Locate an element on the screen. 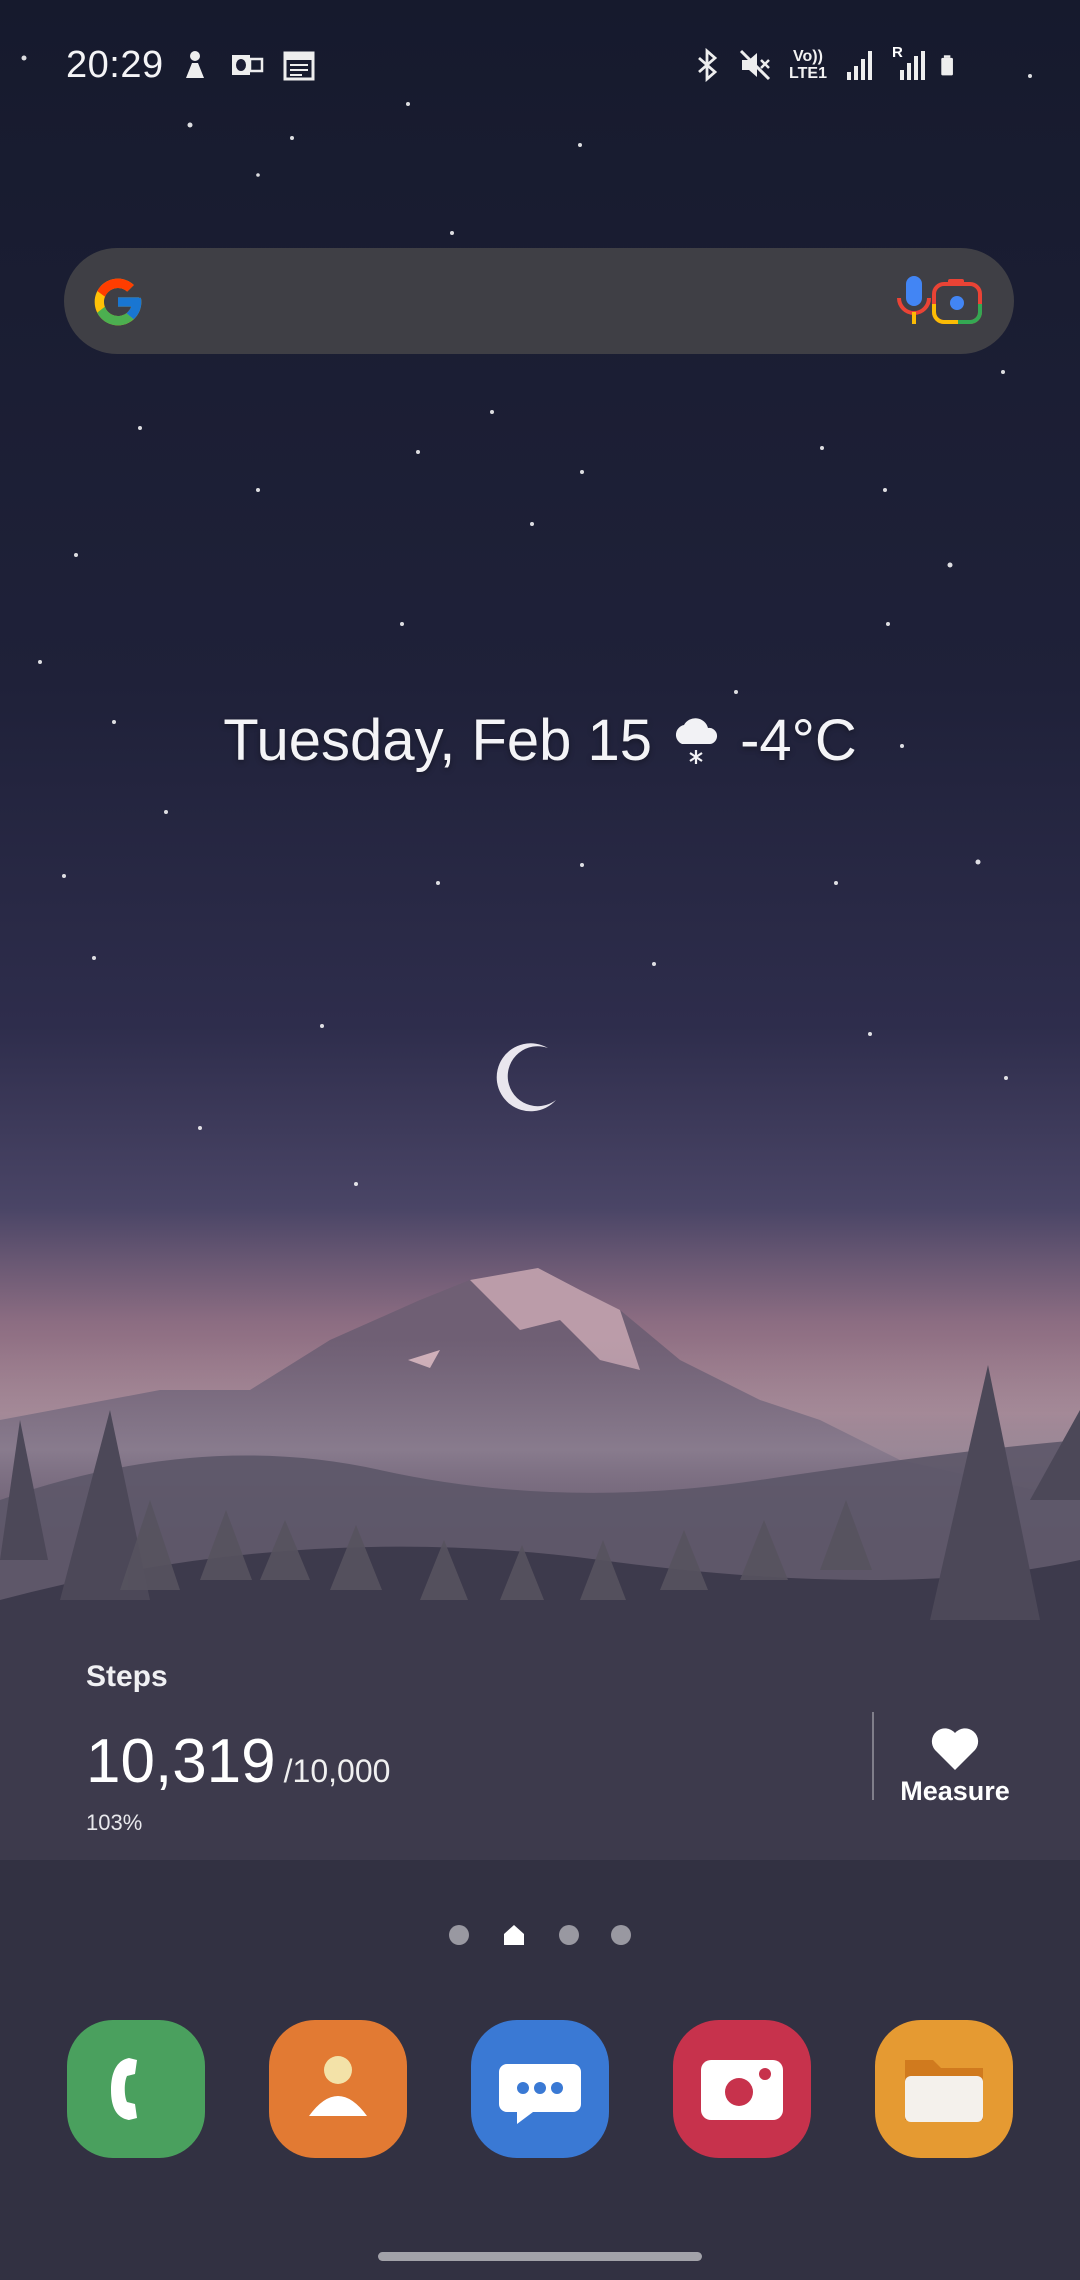  gesture-navigation-handle is located at coordinates (540, 2256).